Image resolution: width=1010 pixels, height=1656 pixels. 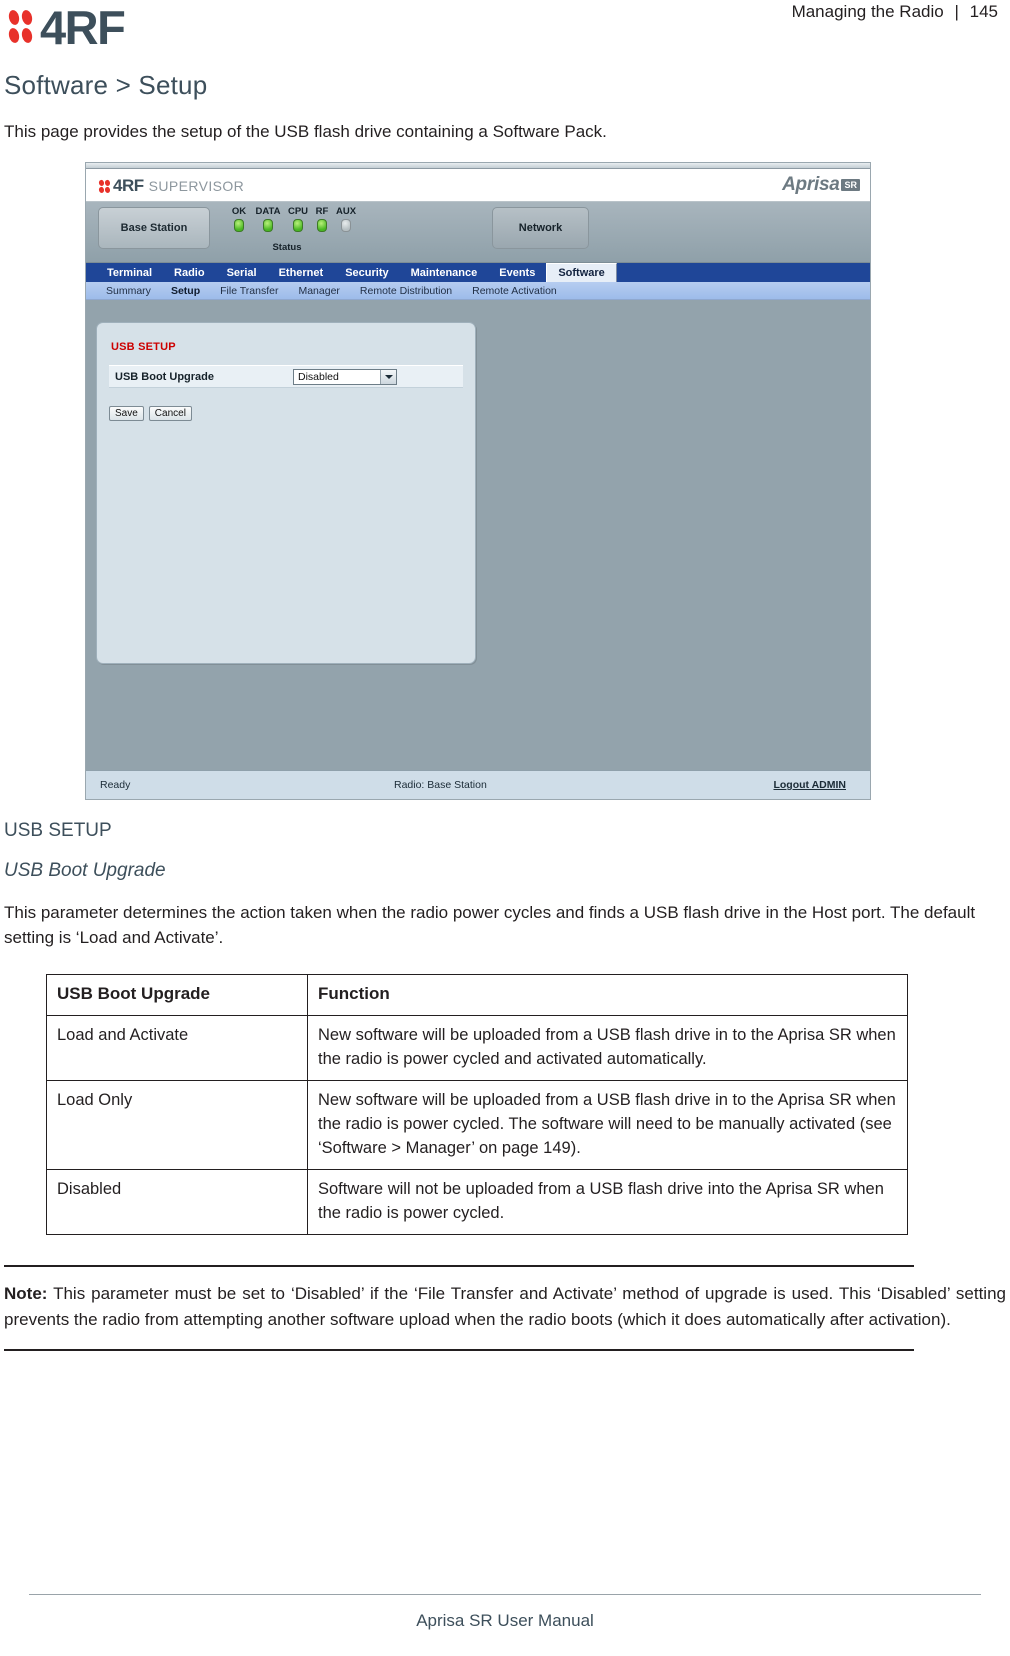 I want to click on app-brand-bar: 4RF SUPERVISOR Aprisa SR, so click(x=478, y=185).